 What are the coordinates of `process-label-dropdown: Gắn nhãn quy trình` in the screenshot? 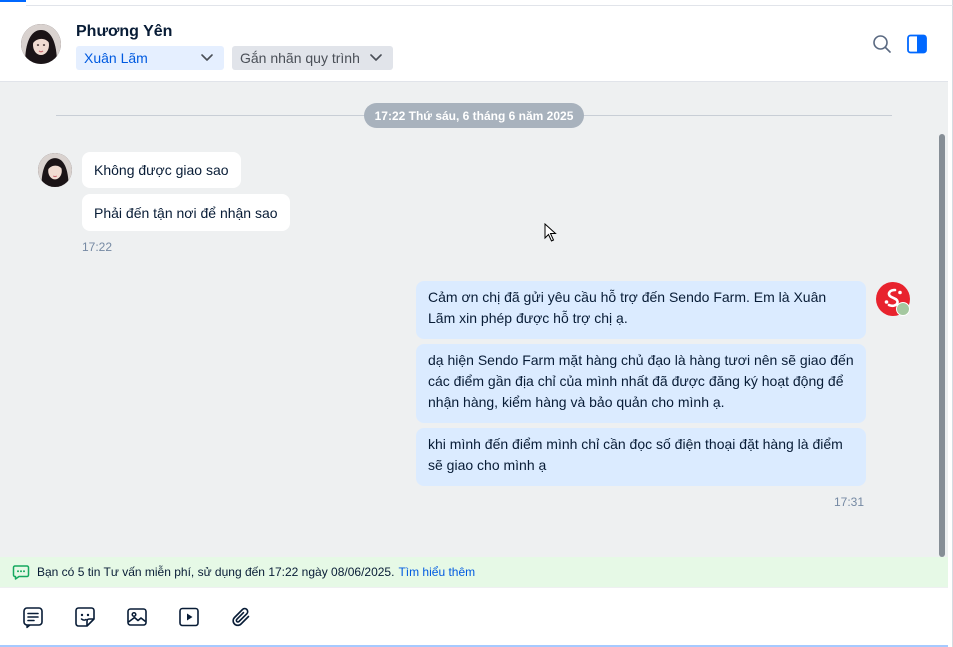 It's located at (312, 58).